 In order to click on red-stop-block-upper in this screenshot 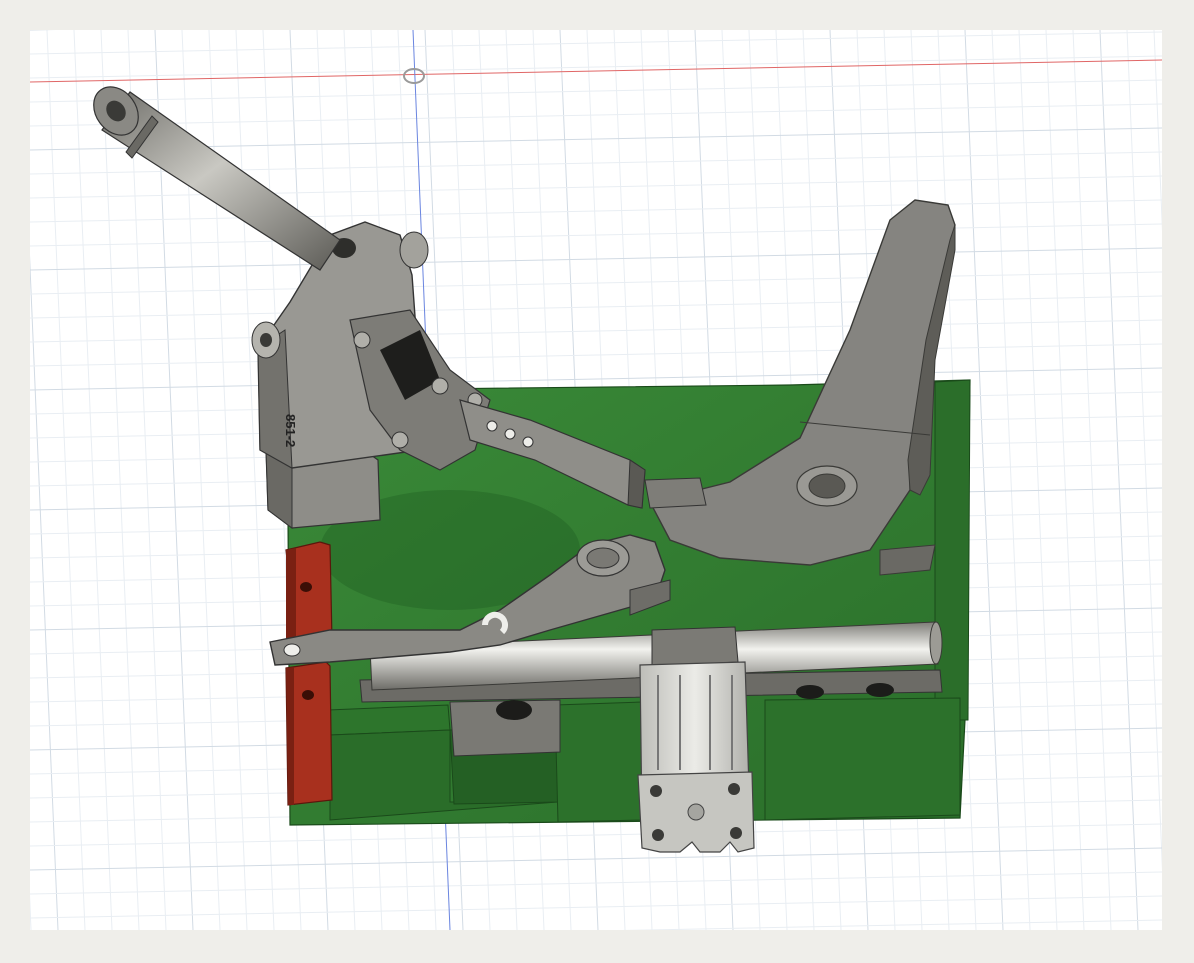, I will do `click(309, 592)`.